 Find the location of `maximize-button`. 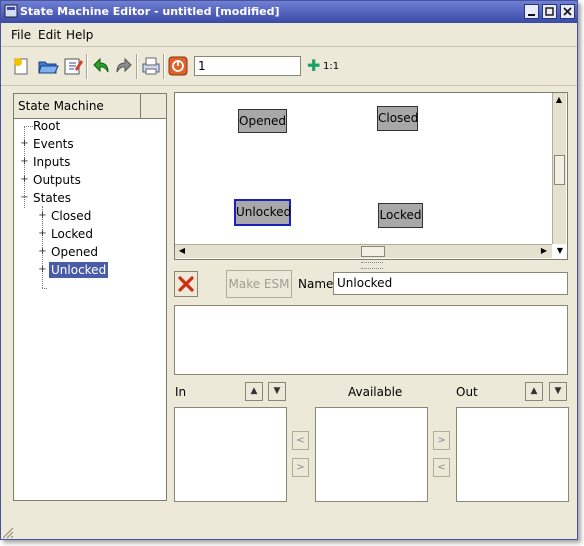

maximize-button is located at coordinates (549, 11).